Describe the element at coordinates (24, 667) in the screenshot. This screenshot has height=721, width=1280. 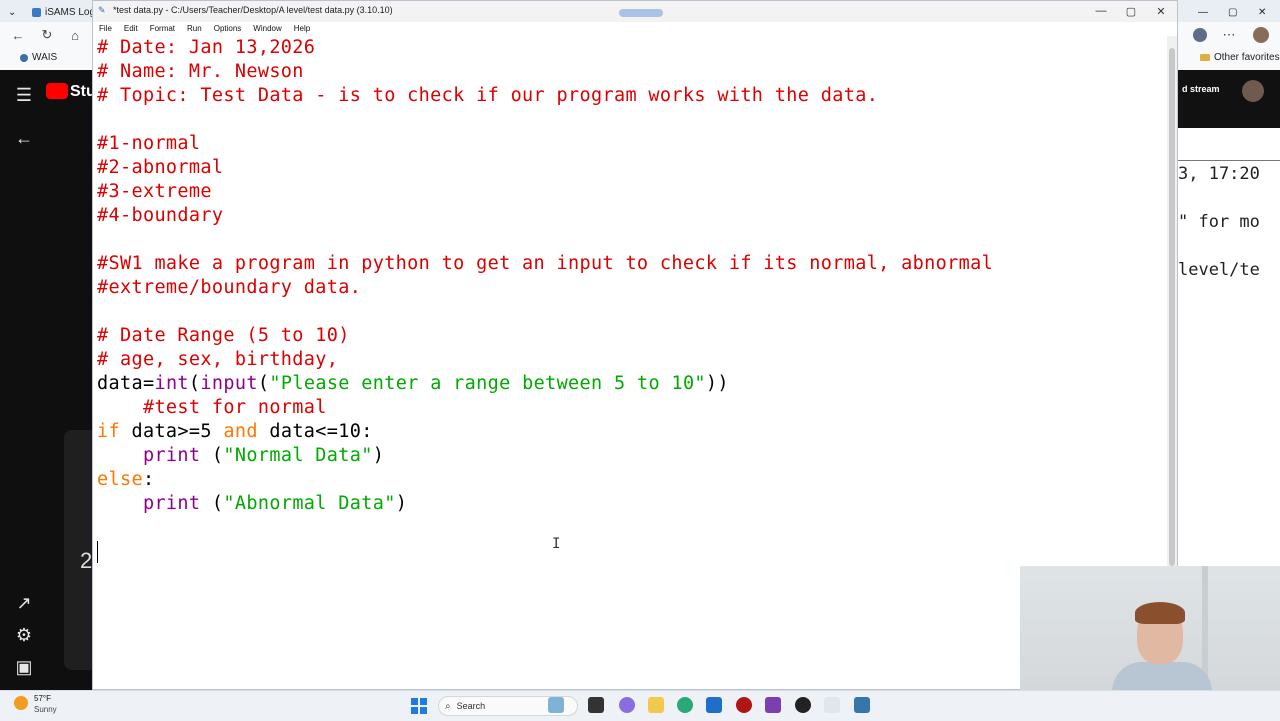
I see `feedback-icon: ▣` at that location.